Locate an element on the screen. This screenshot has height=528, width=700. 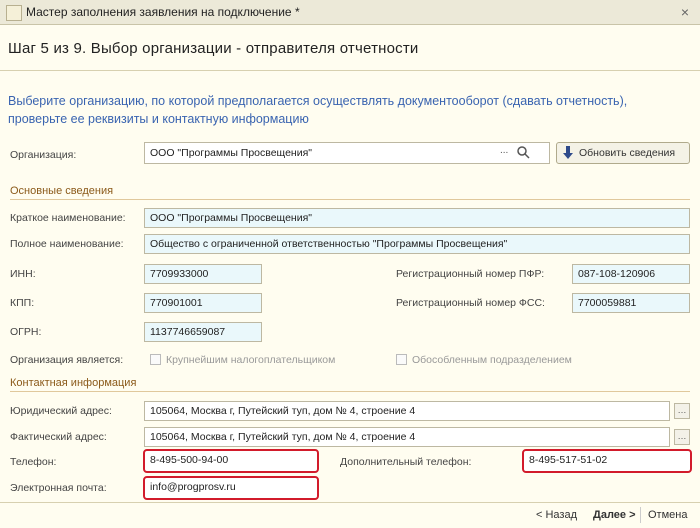
separate-division-checkbox is located at coordinates (401, 359).